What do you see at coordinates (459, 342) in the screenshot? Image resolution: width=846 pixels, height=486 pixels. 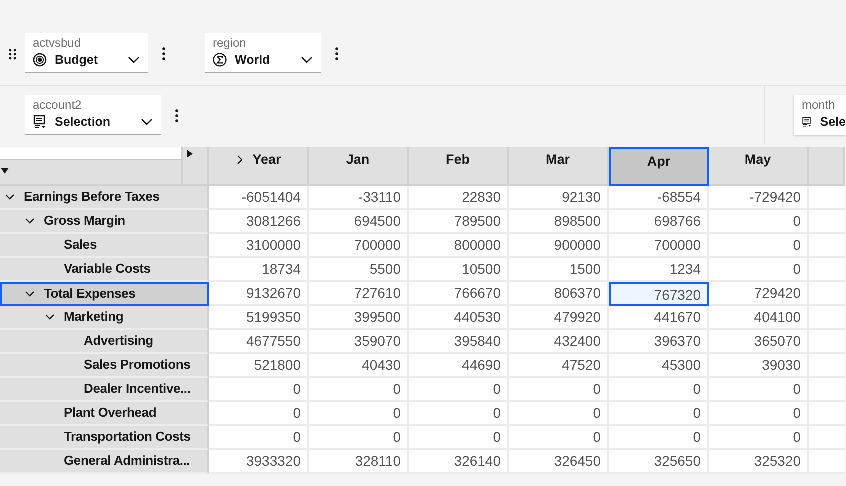 I see `table-cell: 395840` at bounding box center [459, 342].